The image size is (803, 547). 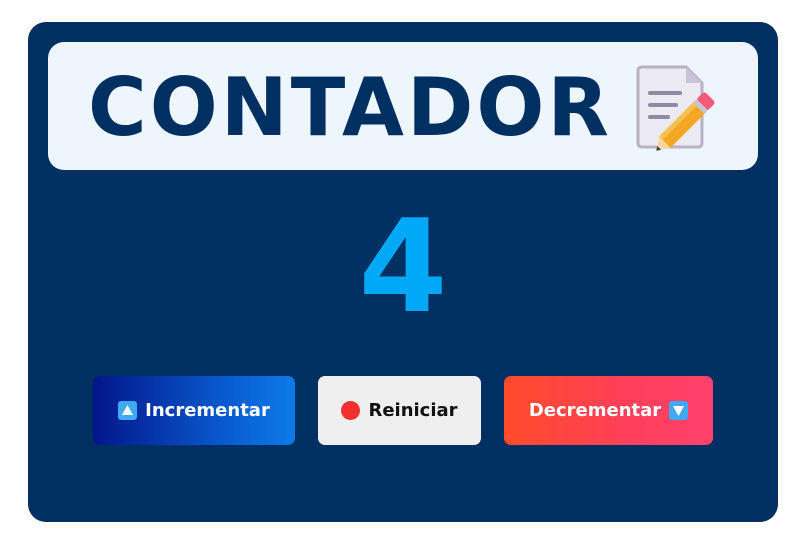 What do you see at coordinates (679, 410) in the screenshot?
I see `down-triangle-icon` at bounding box center [679, 410].